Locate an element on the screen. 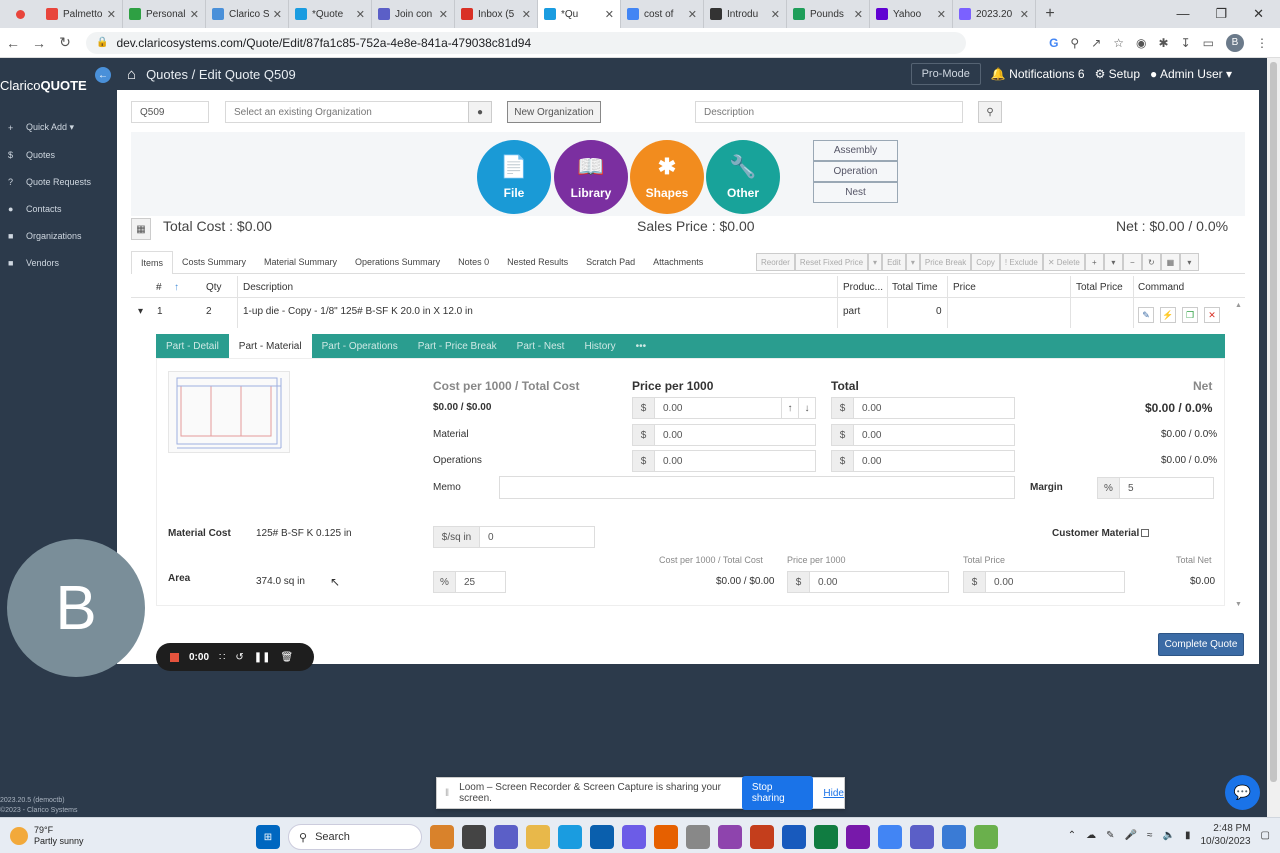  new-organization-button: New Organization is located at coordinates (554, 112).